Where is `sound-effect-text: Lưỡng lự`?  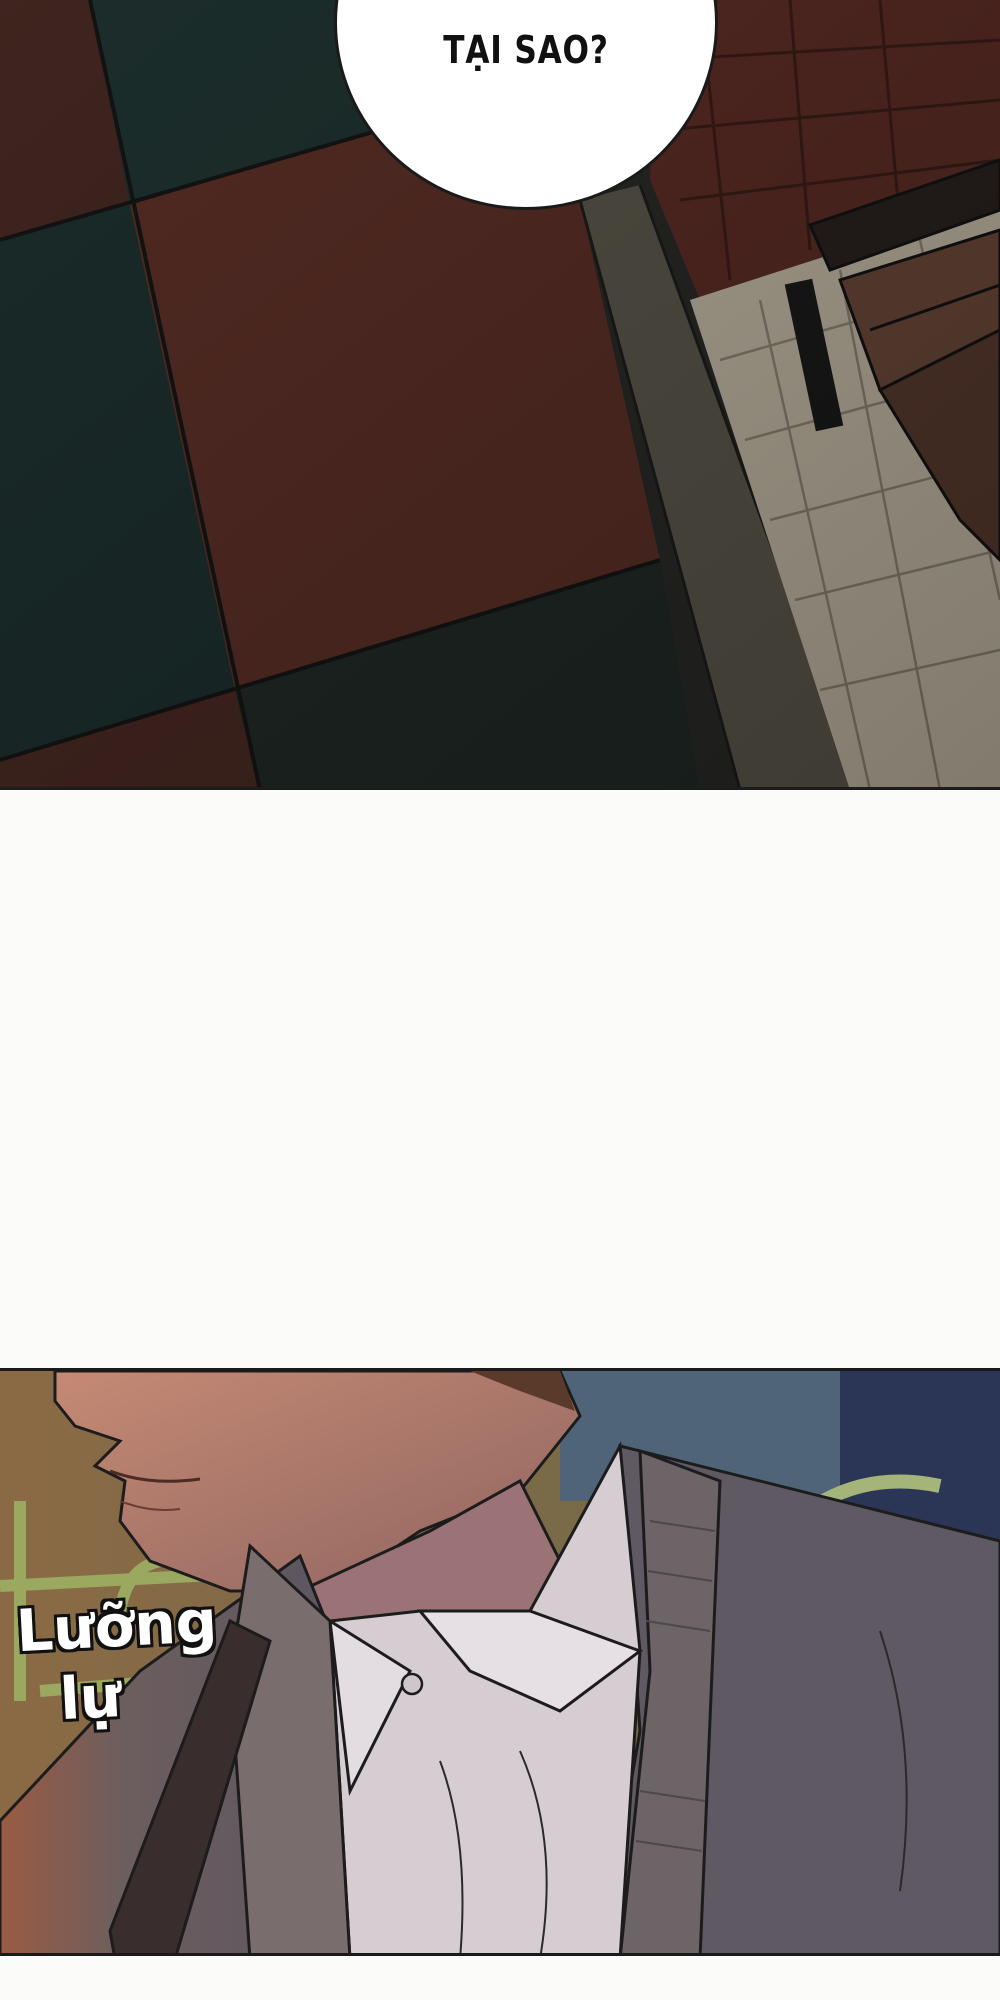 sound-effect-text: Lưỡng lự is located at coordinates (138, 1660).